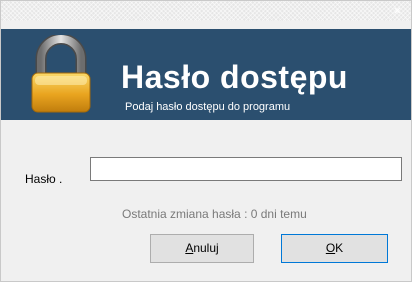 Image resolution: width=412 pixels, height=282 pixels. Describe the element at coordinates (208, 107) in the screenshot. I see `dialog-subtitle: Podaj hasło dostępu do programu` at that location.